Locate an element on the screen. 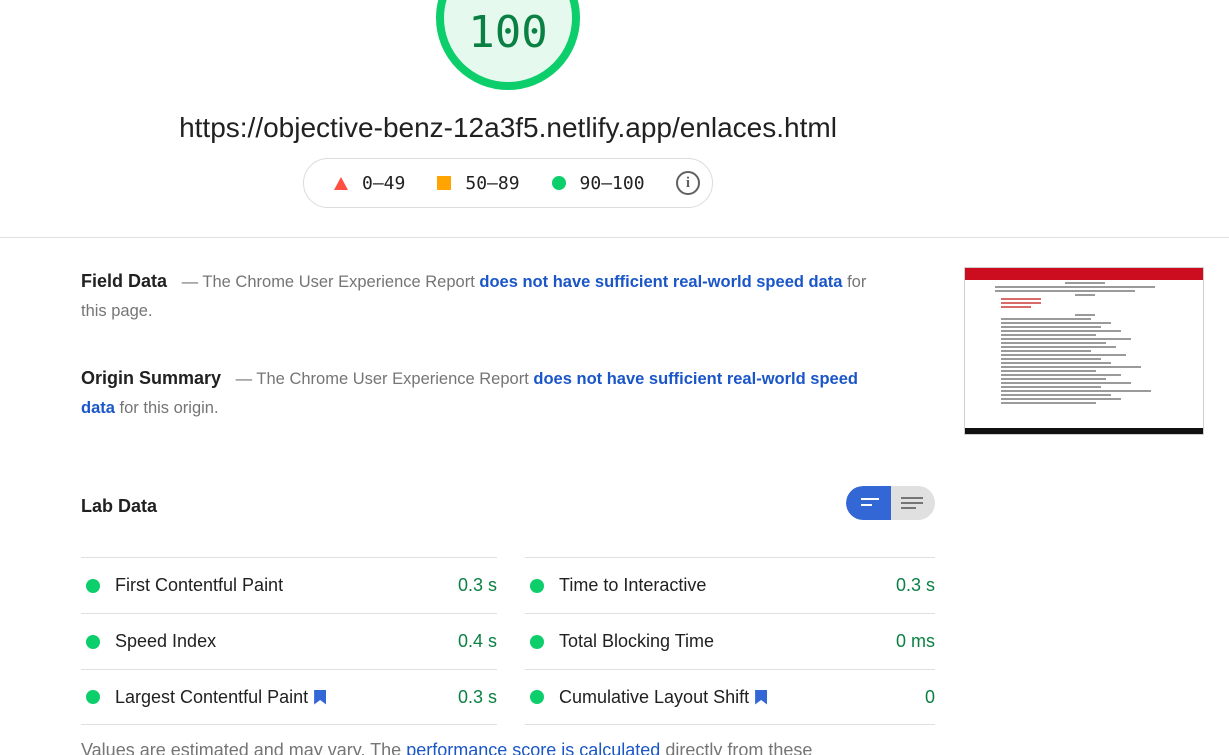  lab-data-title: Lab Data is located at coordinates (119, 506).